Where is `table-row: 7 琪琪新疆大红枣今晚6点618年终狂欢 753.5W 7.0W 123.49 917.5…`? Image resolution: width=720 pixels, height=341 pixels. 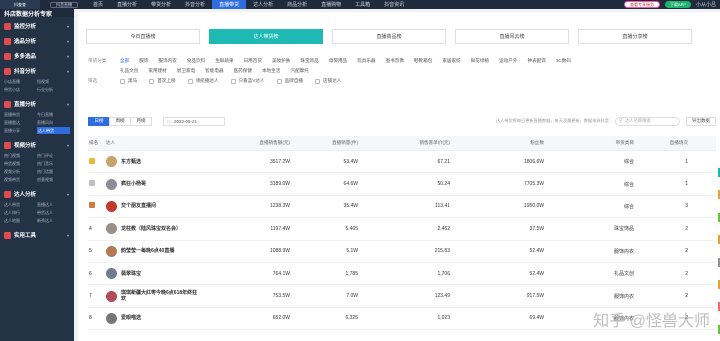 table-row: 7 琪琪新疆大红枣今晚6点618年终狂欢 753.5W 7.0W 123.49 917.5… is located at coordinates (402, 296).